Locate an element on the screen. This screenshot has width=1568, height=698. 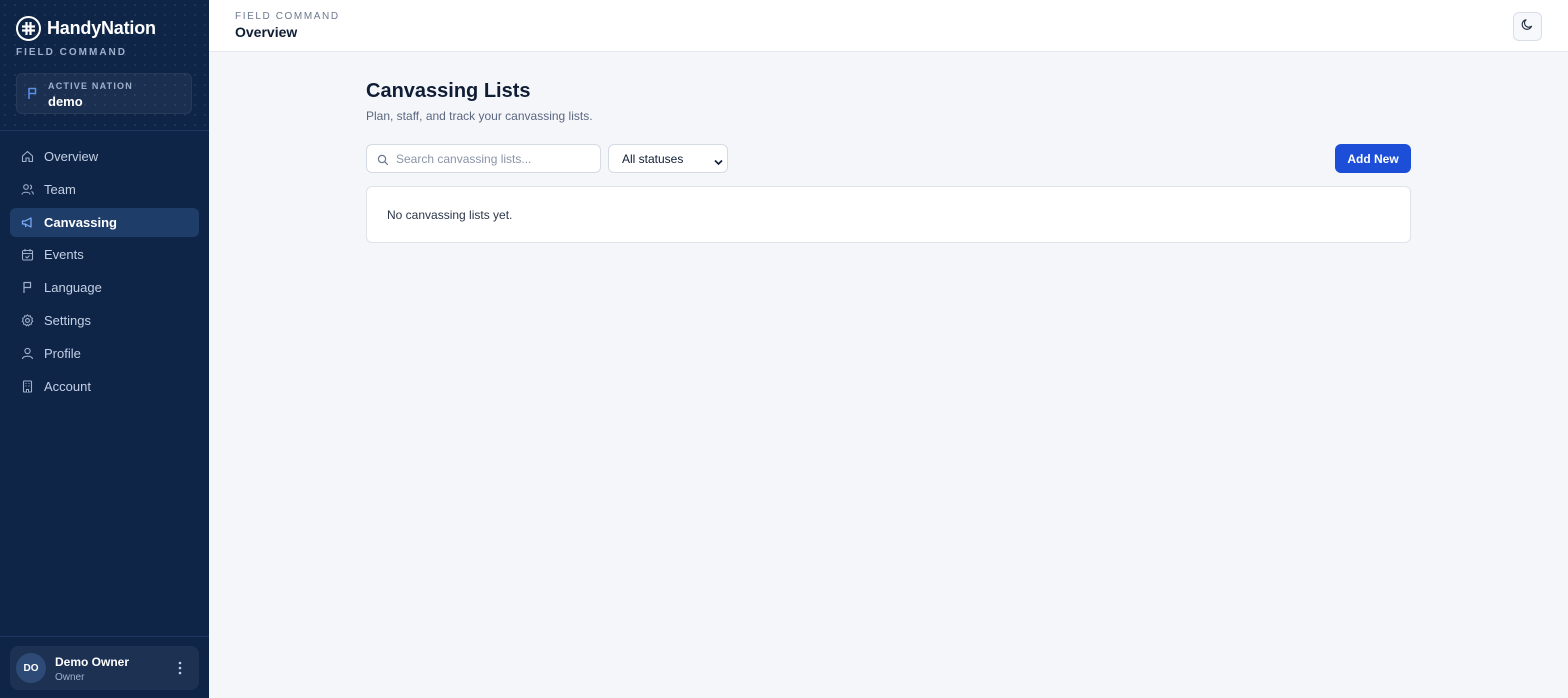
chevron-down-icon is located at coordinates (718, 162).